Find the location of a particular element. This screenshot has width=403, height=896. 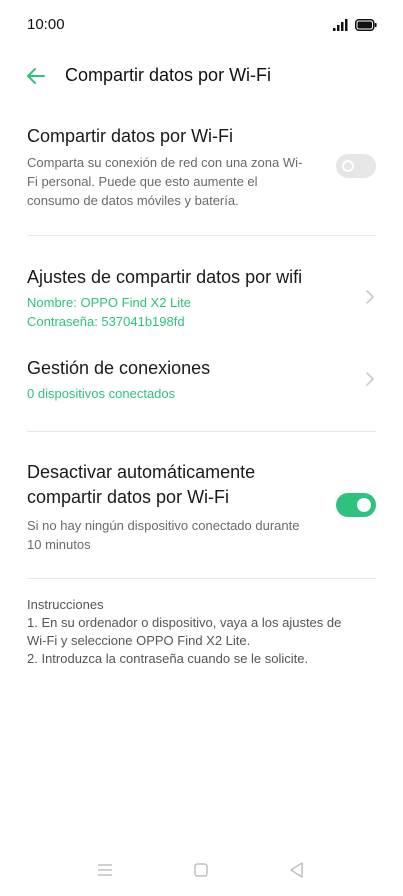

system-nav-bar is located at coordinates (201, 871).